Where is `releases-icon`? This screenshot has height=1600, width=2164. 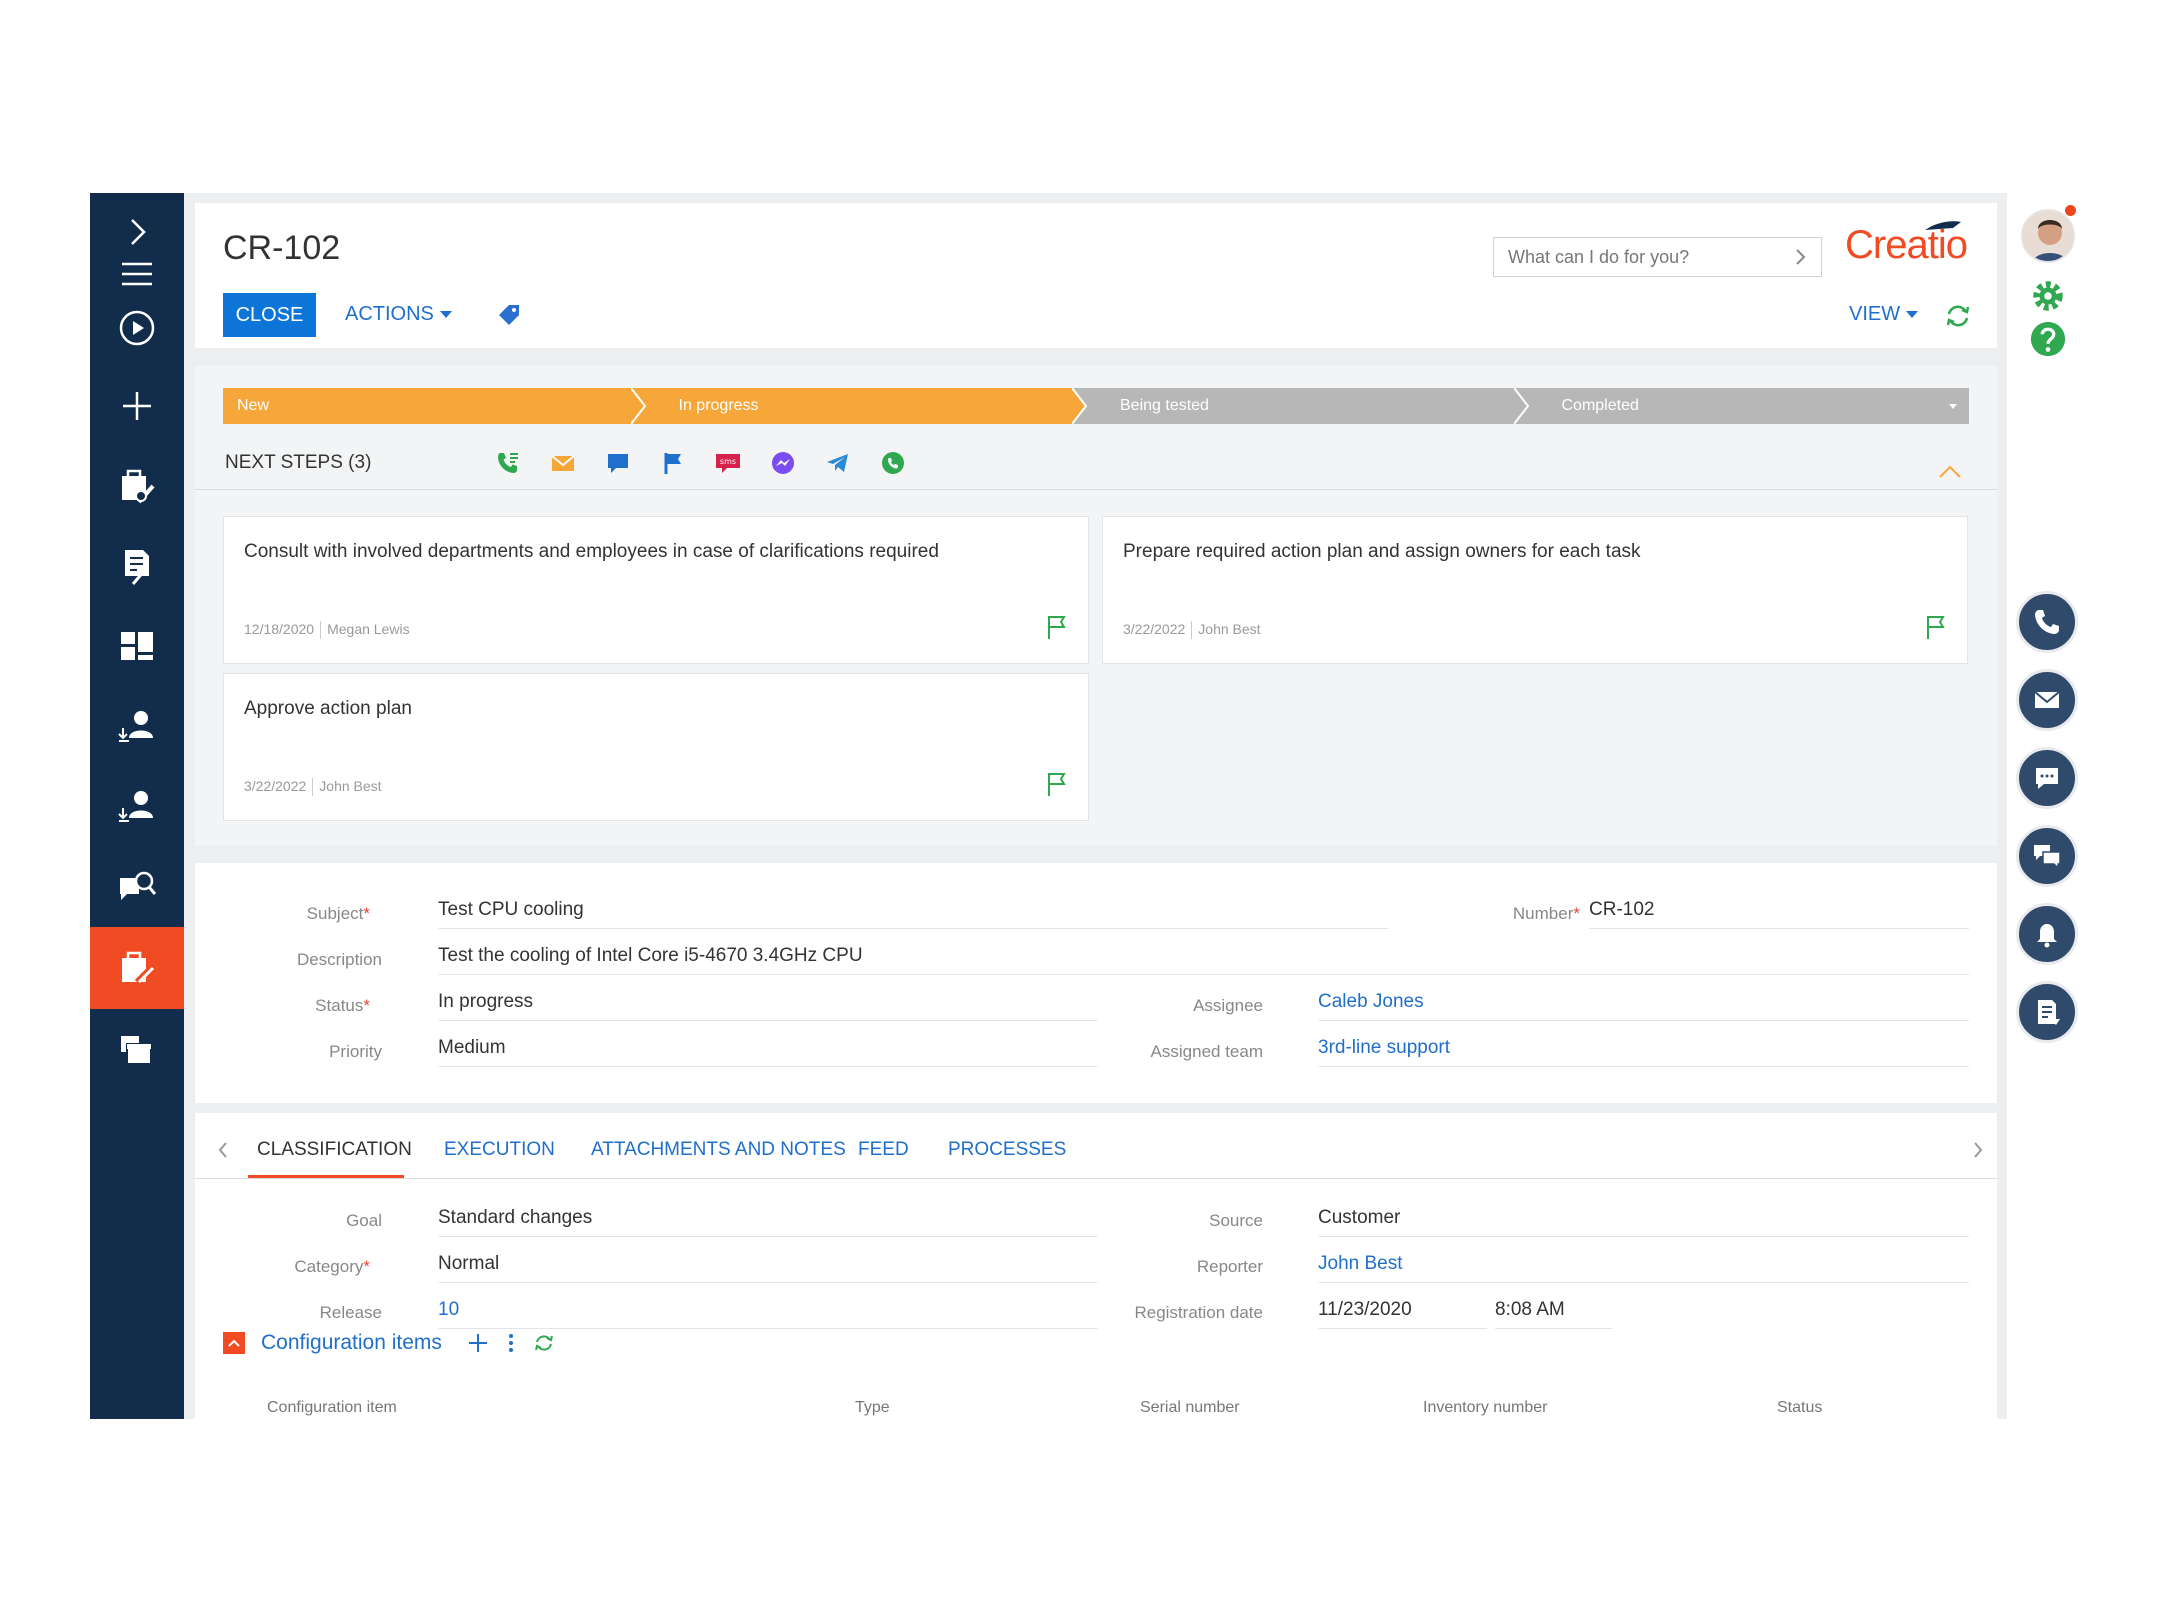 releases-icon is located at coordinates (136, 1050).